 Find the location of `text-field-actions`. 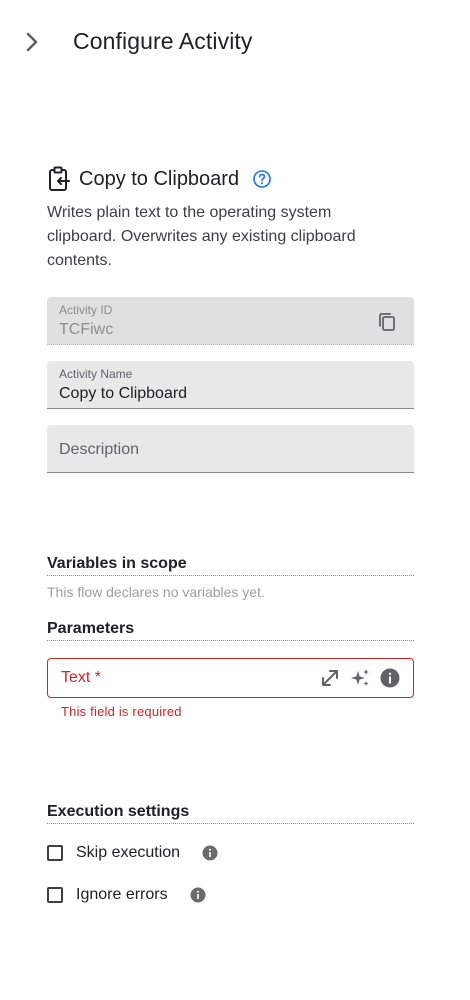

text-field-actions is located at coordinates (360, 678).